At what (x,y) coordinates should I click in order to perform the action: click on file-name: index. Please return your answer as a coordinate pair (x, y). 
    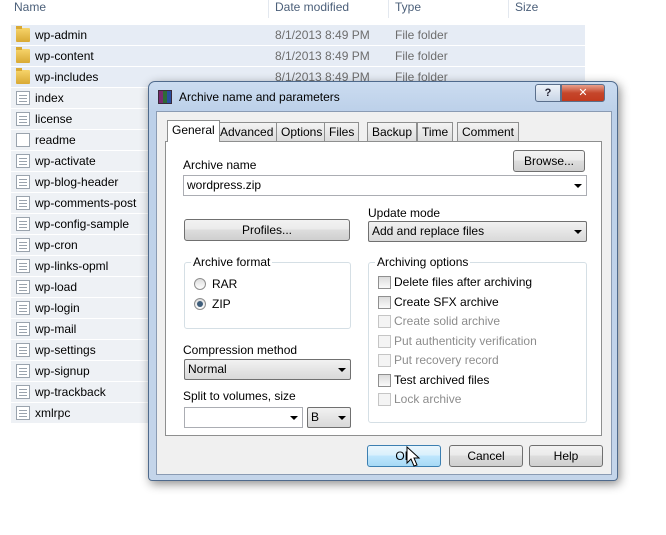
    Looking at the image, I should click on (49, 98).